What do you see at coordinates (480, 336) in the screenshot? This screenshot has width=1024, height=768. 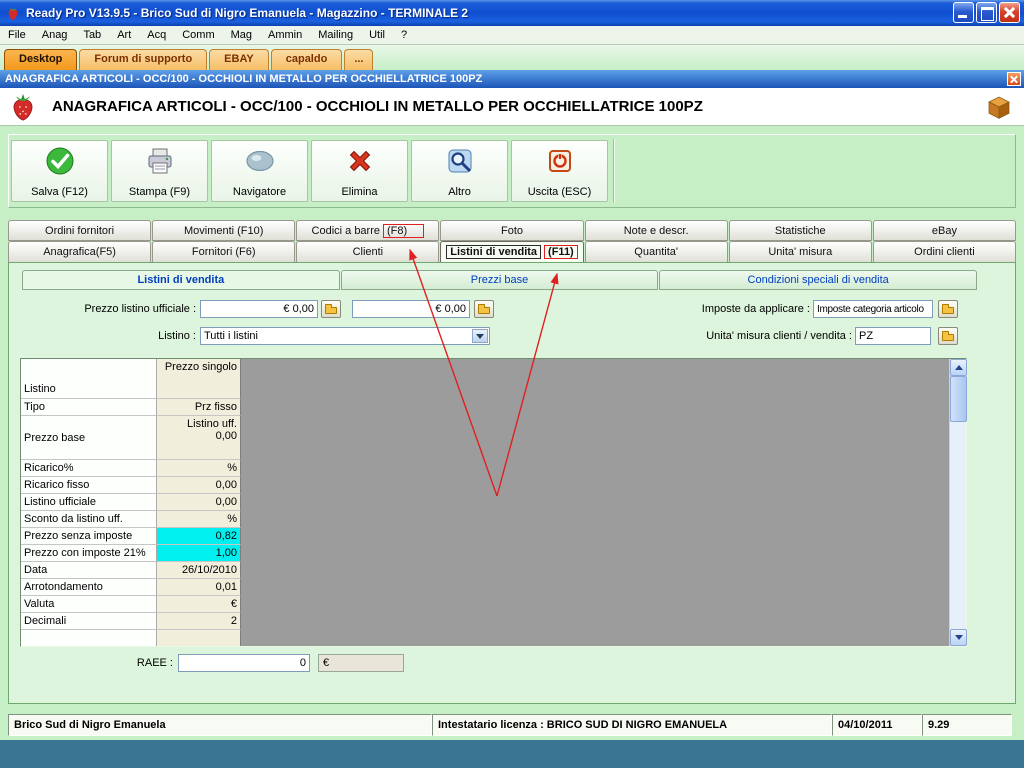 I see `chevron-down-icon` at bounding box center [480, 336].